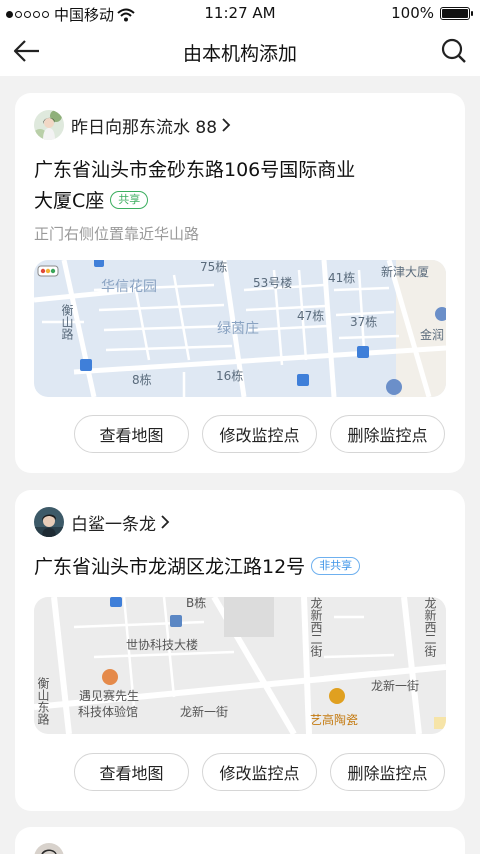  Describe the element at coordinates (69, 201) in the screenshot. I see `address-line: 大厦C座` at that location.